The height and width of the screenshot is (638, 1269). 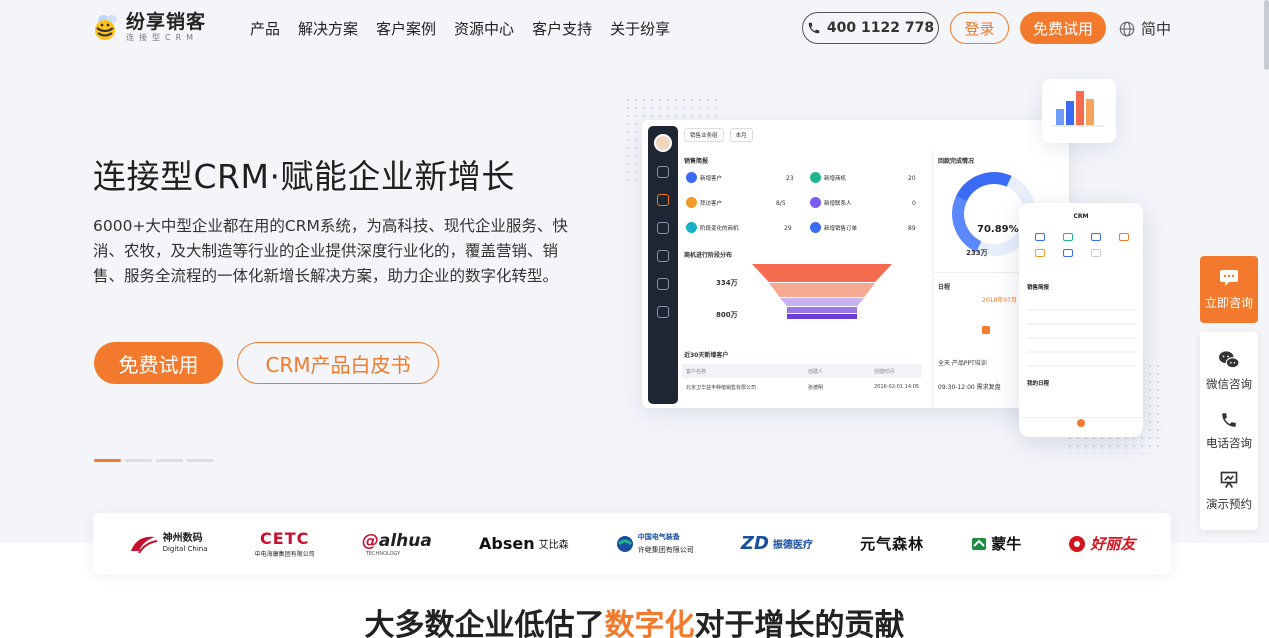 What do you see at coordinates (328, 28) in the screenshot?
I see `nav-item-solutions: 解决方案` at bounding box center [328, 28].